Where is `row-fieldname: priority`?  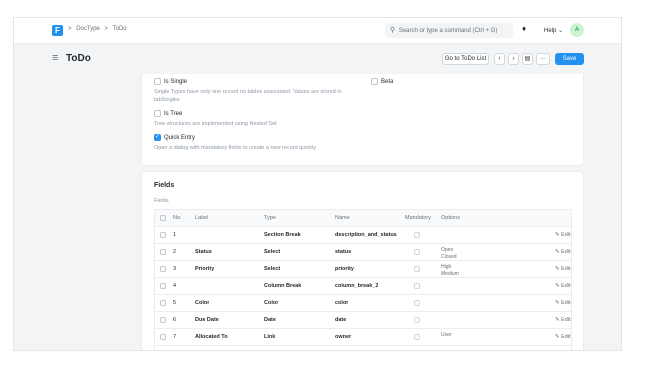 row-fieldname: priority is located at coordinates (344, 269).